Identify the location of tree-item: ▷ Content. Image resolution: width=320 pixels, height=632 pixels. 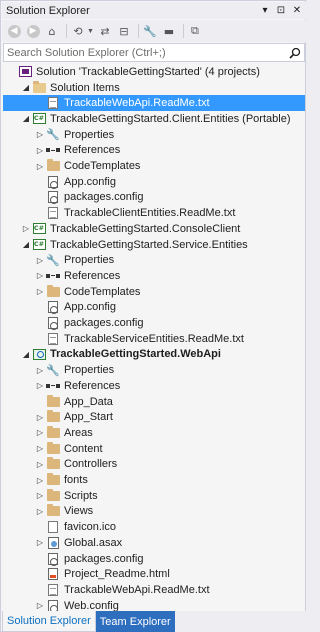
(154, 449).